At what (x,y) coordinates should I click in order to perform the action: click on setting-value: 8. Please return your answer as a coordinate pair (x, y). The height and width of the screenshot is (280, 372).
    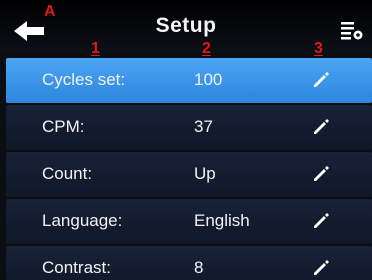
    Looking at the image, I should click on (199, 267).